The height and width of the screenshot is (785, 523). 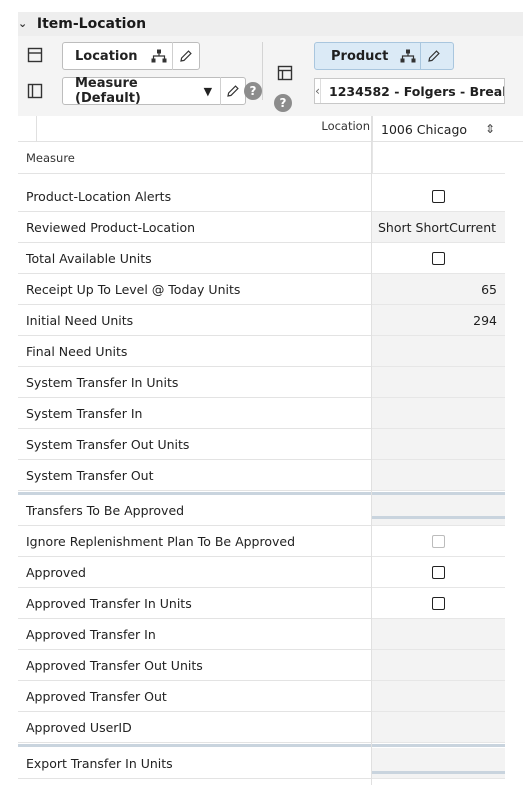 What do you see at coordinates (195, 413) in the screenshot?
I see `row-label: System Transfer In` at bounding box center [195, 413].